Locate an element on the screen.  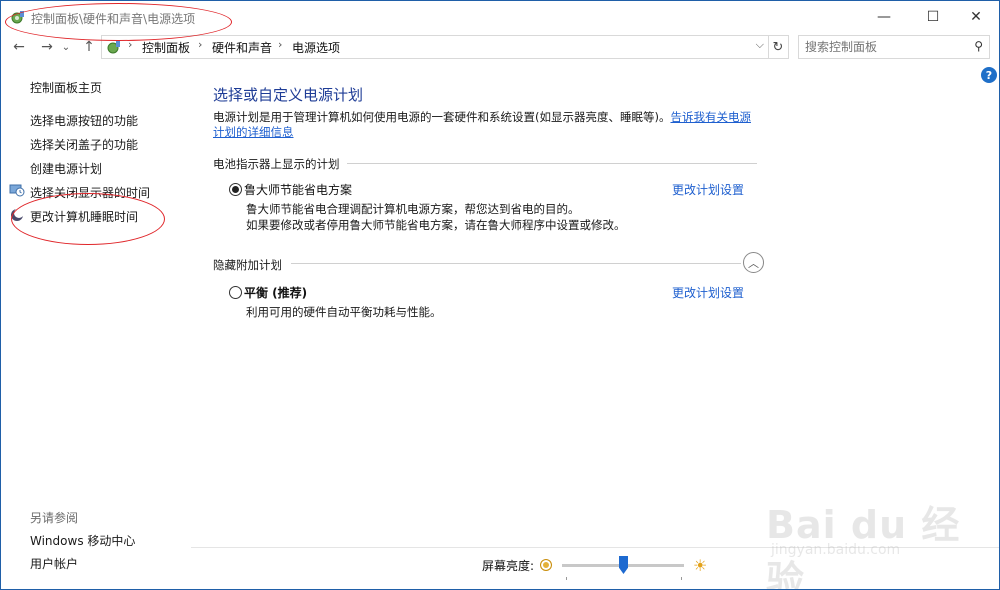
refresh-icon: ↻ is located at coordinates (778, 47).